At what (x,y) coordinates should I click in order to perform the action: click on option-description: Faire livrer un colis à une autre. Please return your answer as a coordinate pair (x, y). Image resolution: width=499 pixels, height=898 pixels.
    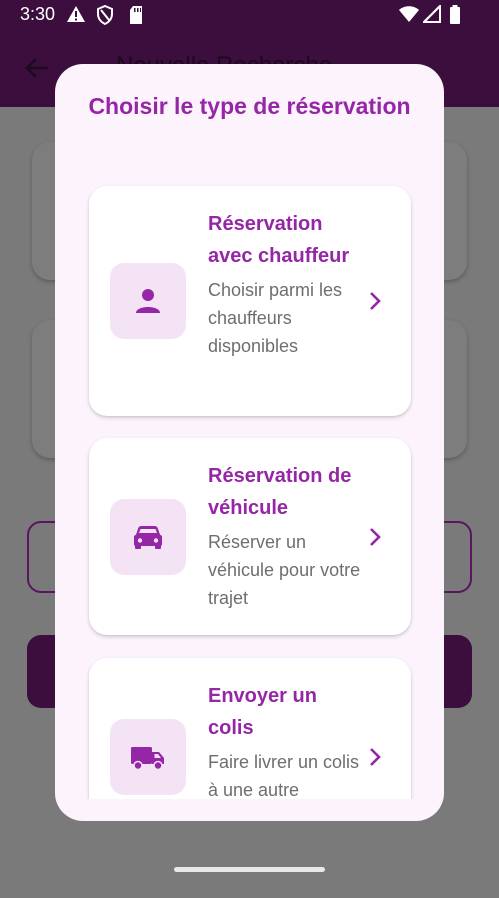
    Looking at the image, I should click on (284, 775).